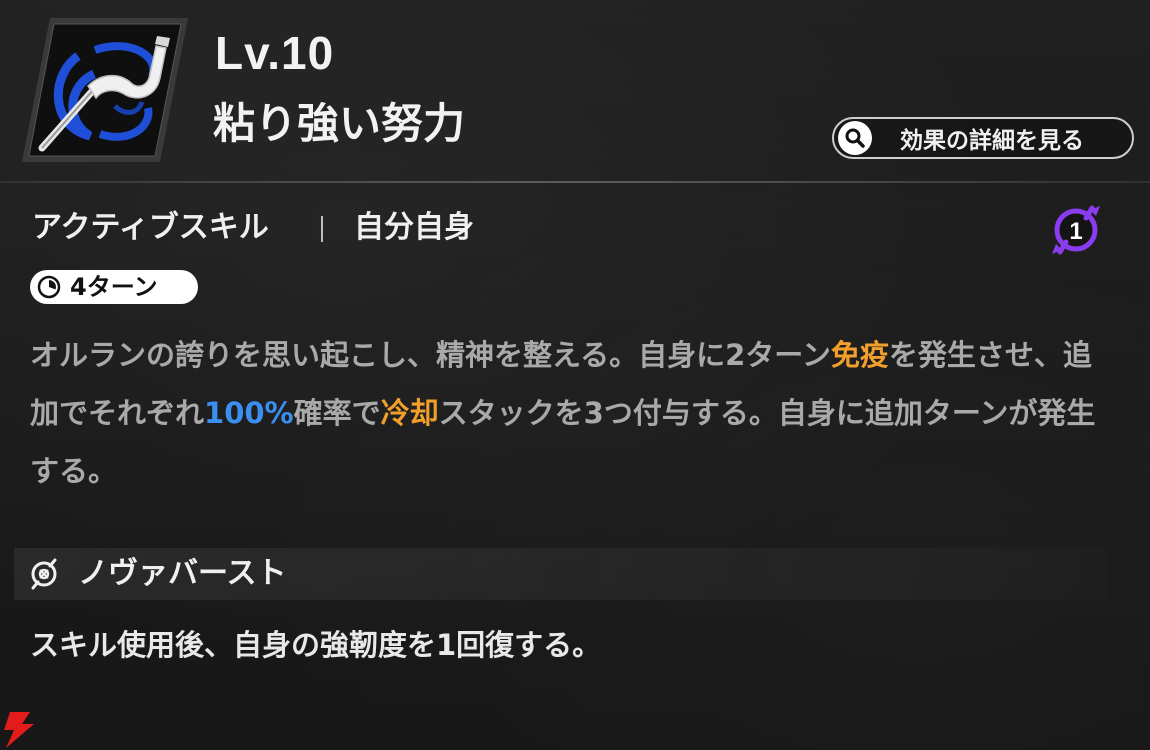 This screenshot has width=1150, height=750. I want to click on view-details-button: 効果の詳細を見る, so click(983, 138).